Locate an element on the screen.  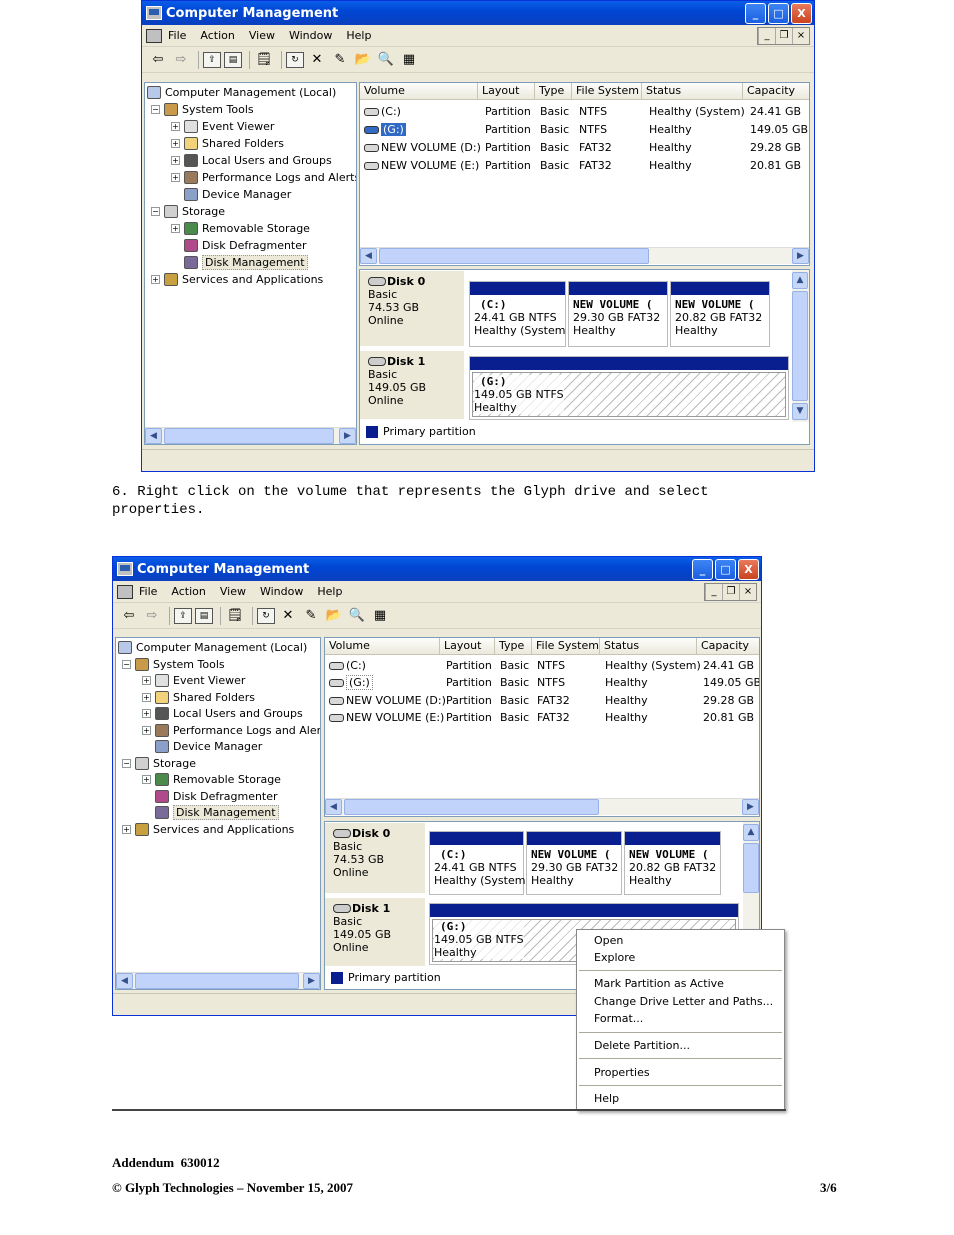
title-bar: Computer Management _ □ X is located at coordinates (478, 13).